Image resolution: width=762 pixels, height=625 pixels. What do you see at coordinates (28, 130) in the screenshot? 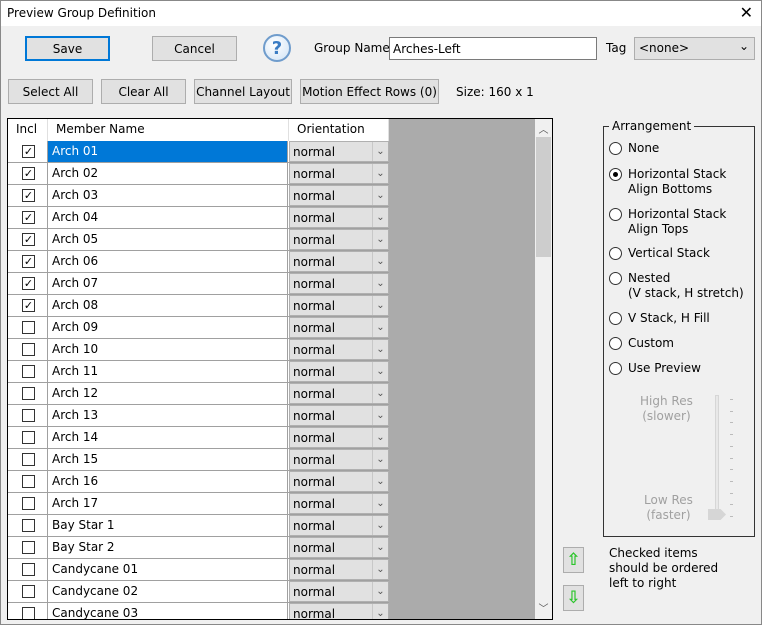
I see `header-incl: Incl` at bounding box center [28, 130].